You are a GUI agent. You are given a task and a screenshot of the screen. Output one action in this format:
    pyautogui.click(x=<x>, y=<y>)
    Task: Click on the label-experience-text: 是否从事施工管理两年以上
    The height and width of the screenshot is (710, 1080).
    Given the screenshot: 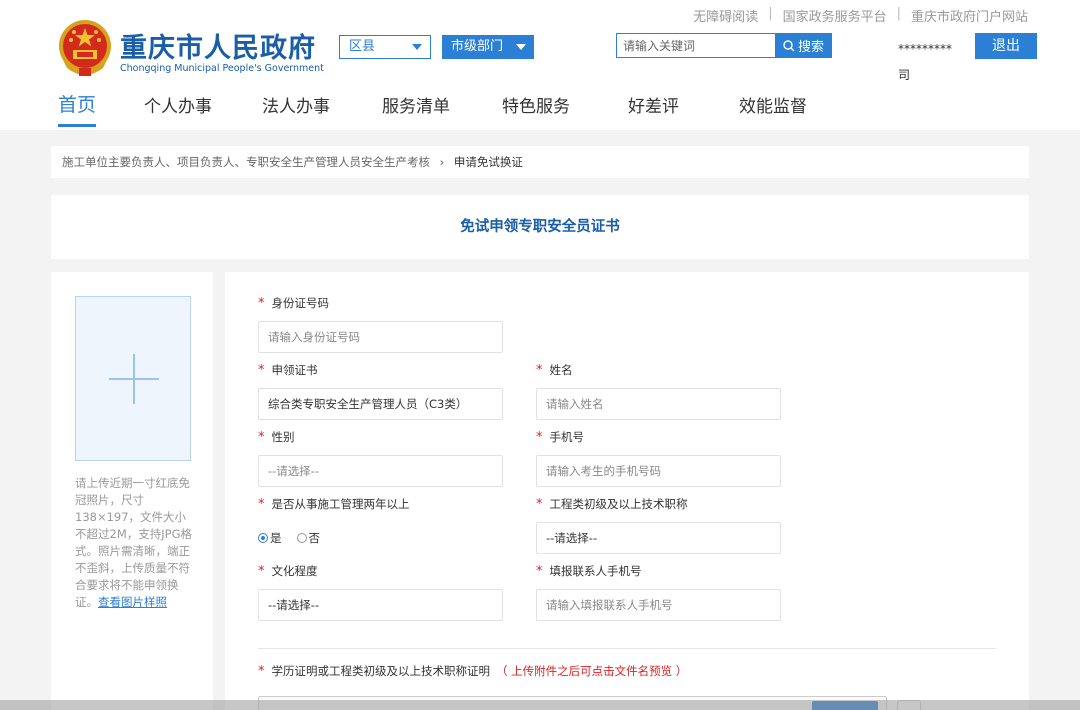 What is the action you would take?
    pyautogui.click(x=340, y=504)
    